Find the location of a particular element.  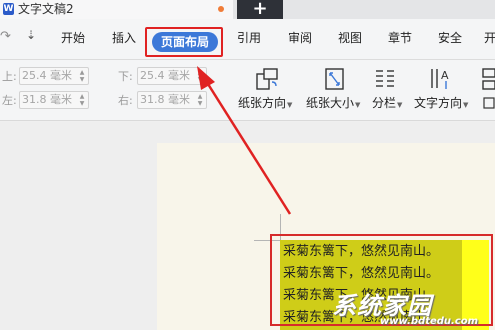

page-orientation-icon is located at coordinates (267, 79).